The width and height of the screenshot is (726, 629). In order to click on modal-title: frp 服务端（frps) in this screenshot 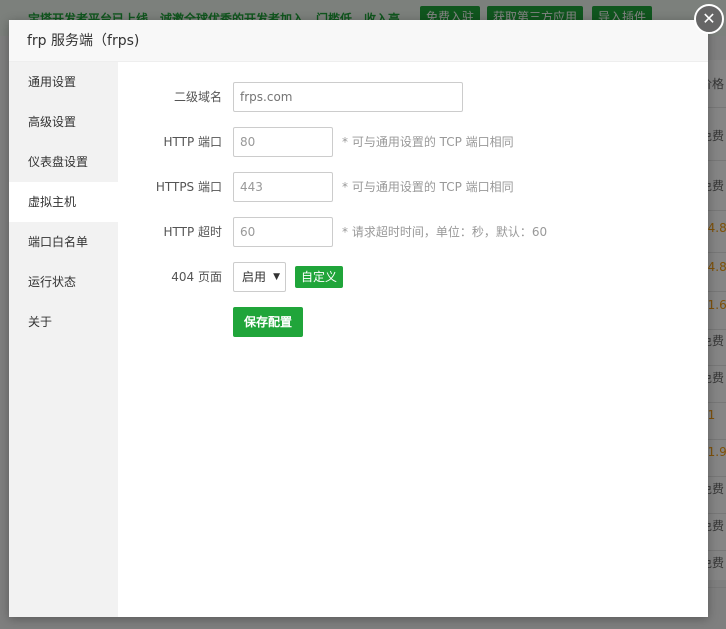, I will do `click(83, 41)`.